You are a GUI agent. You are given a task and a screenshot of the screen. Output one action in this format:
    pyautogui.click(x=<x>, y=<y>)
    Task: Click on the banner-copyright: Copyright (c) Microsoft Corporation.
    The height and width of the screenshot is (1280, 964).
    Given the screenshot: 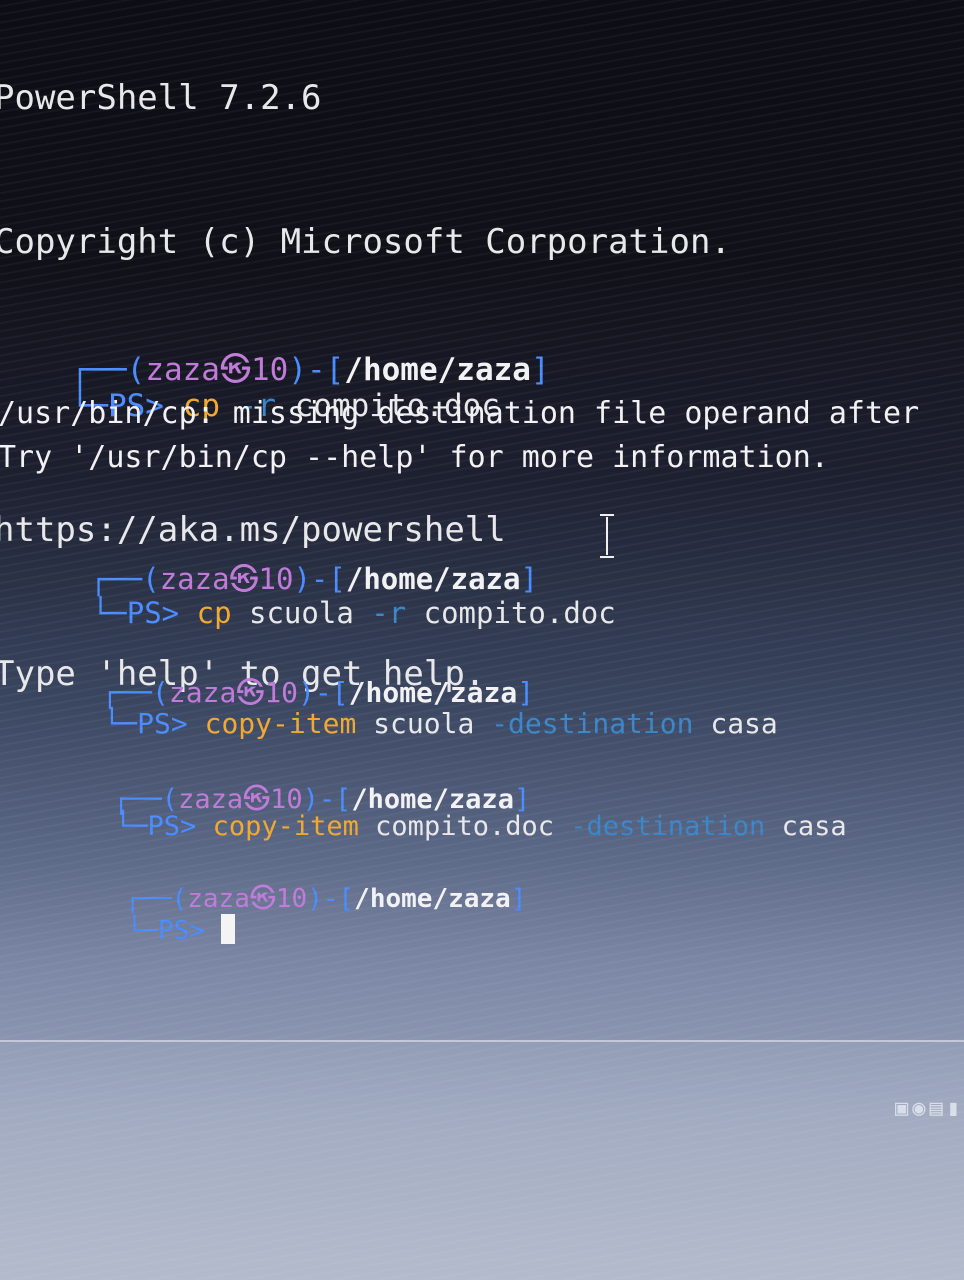 What is the action you would take?
    pyautogui.click(x=365, y=242)
    